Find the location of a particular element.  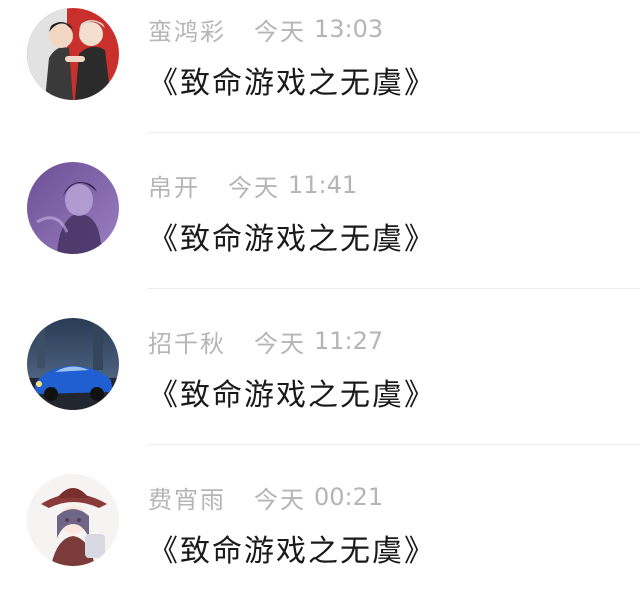

avatar-anime-girl-hat-icon is located at coordinates (73, 520).